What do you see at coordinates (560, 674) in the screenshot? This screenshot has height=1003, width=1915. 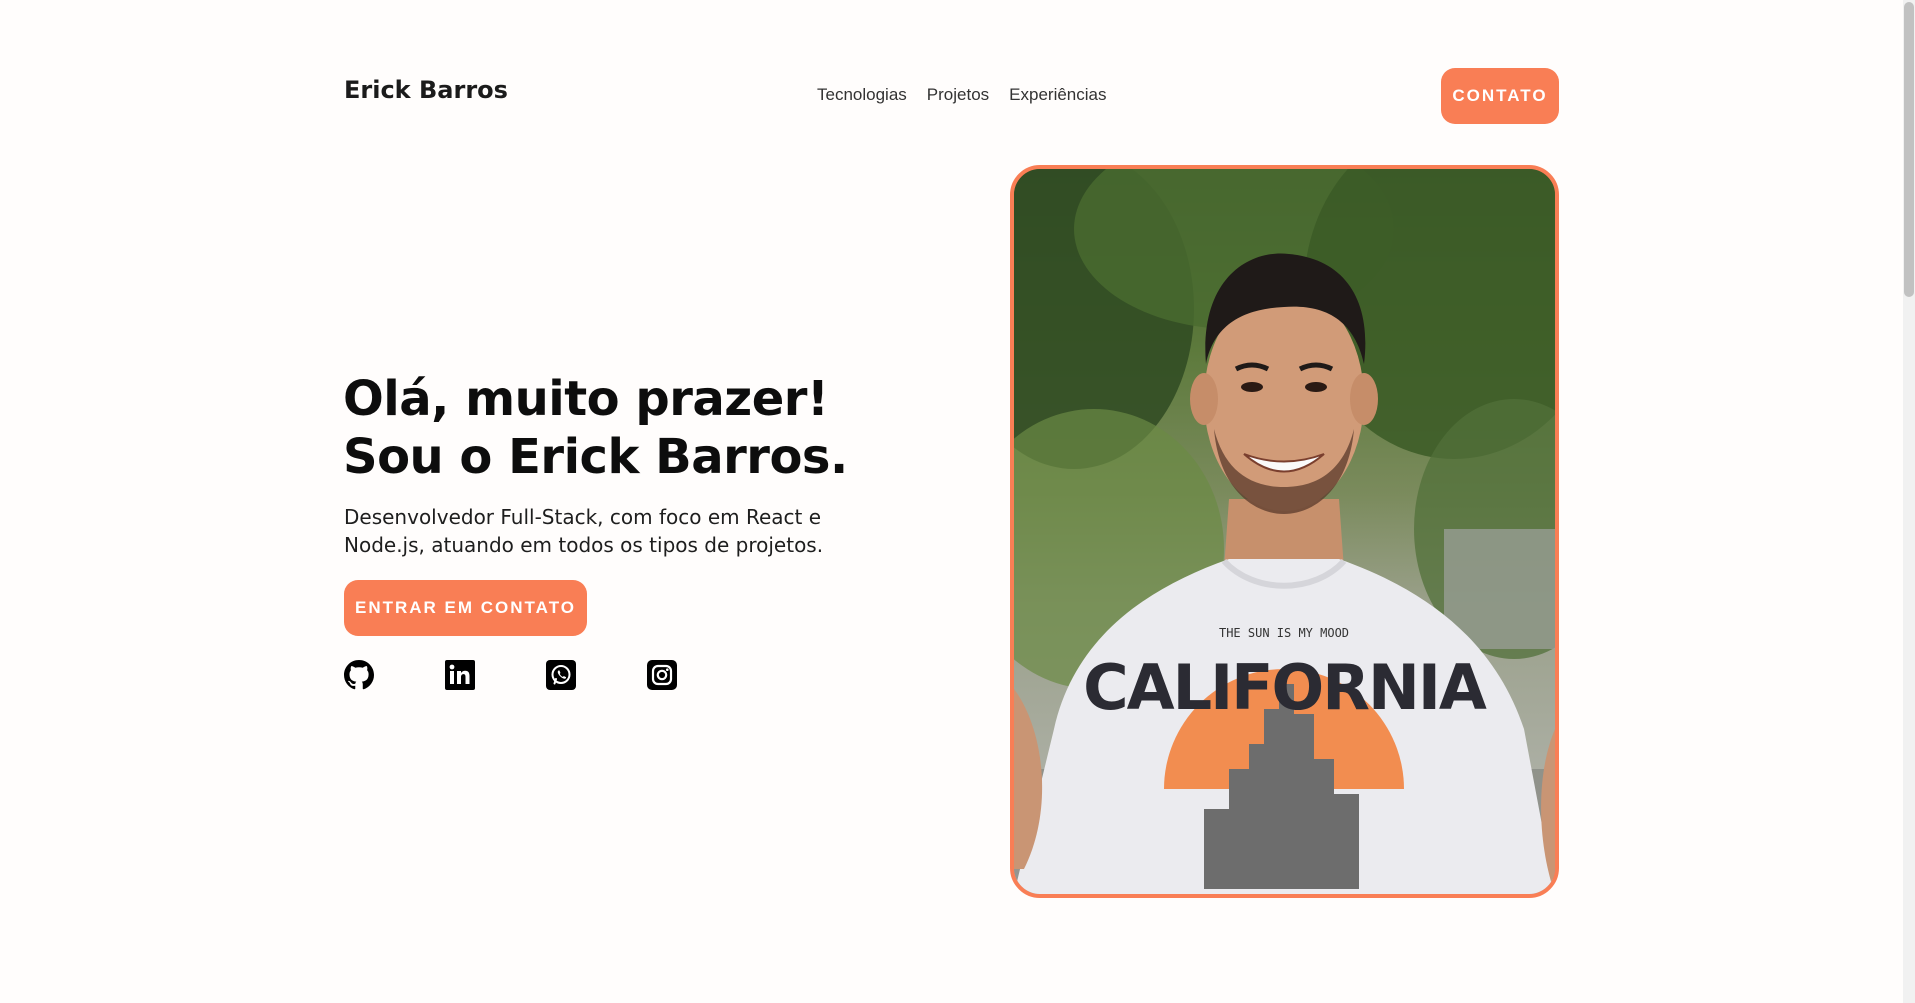 I see `whatsapp-icon` at bounding box center [560, 674].